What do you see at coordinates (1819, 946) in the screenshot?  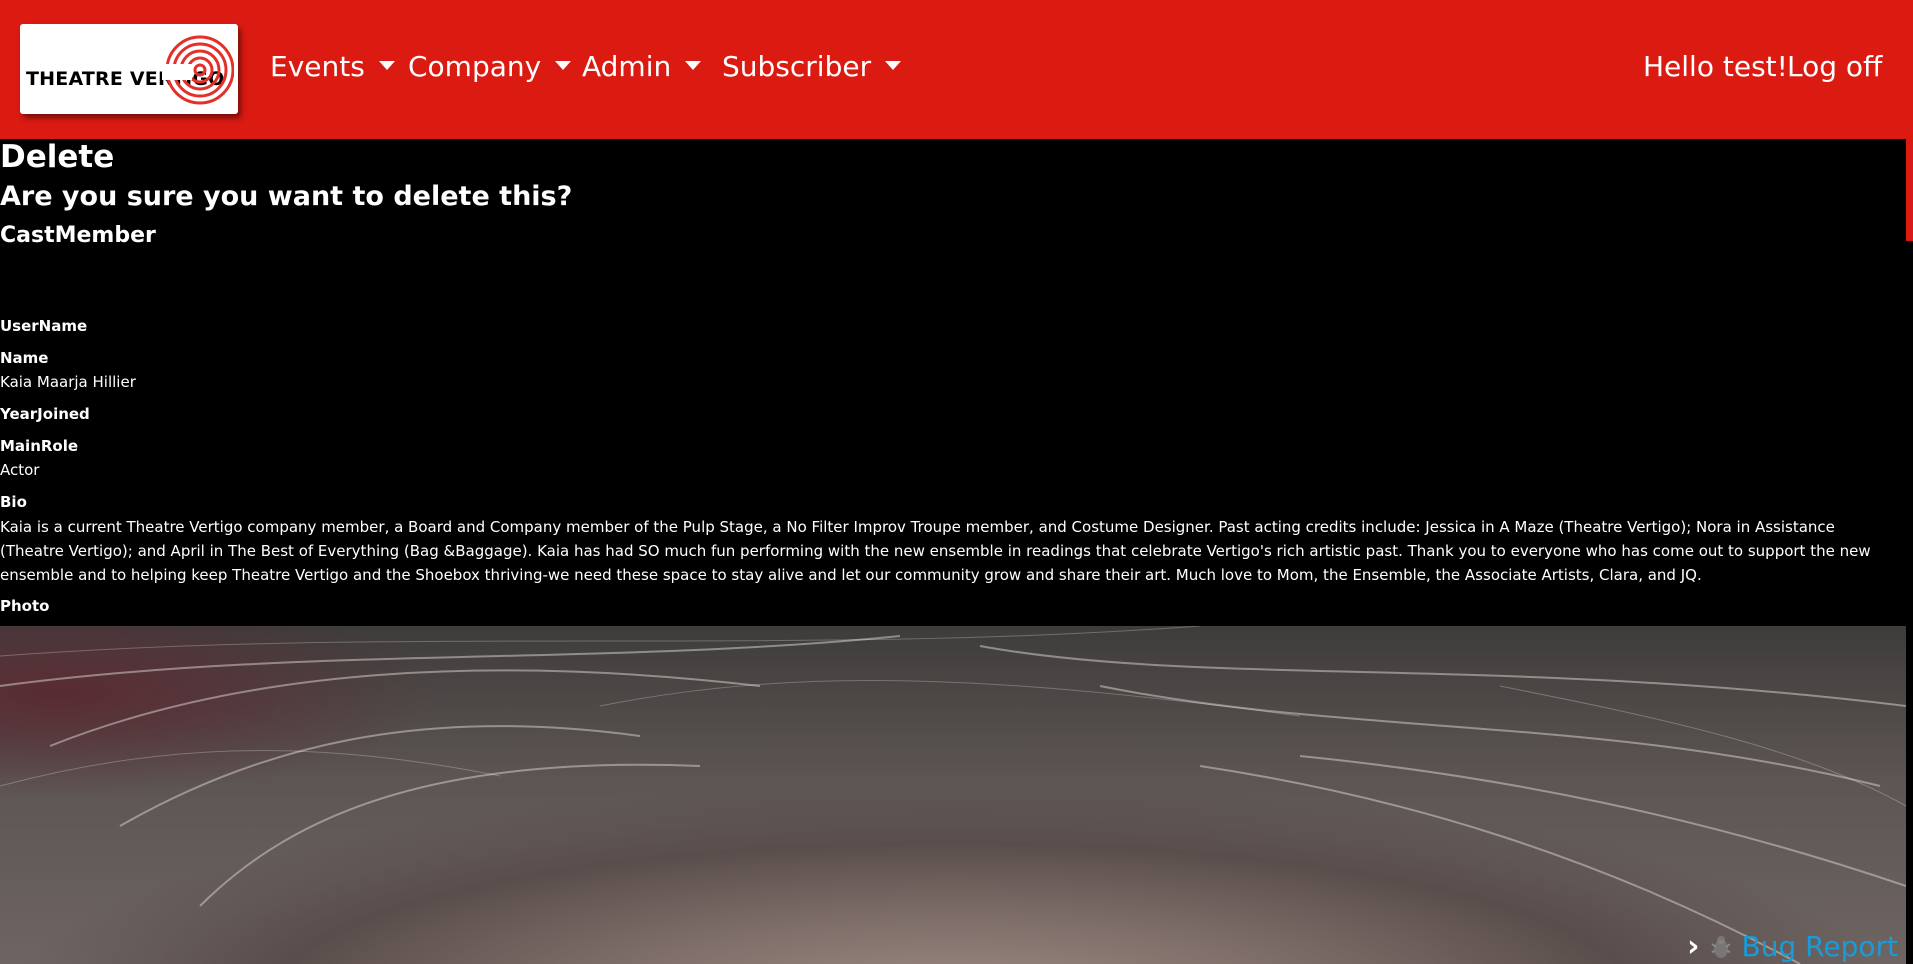 I see `bug-report-label: Bug Report` at bounding box center [1819, 946].